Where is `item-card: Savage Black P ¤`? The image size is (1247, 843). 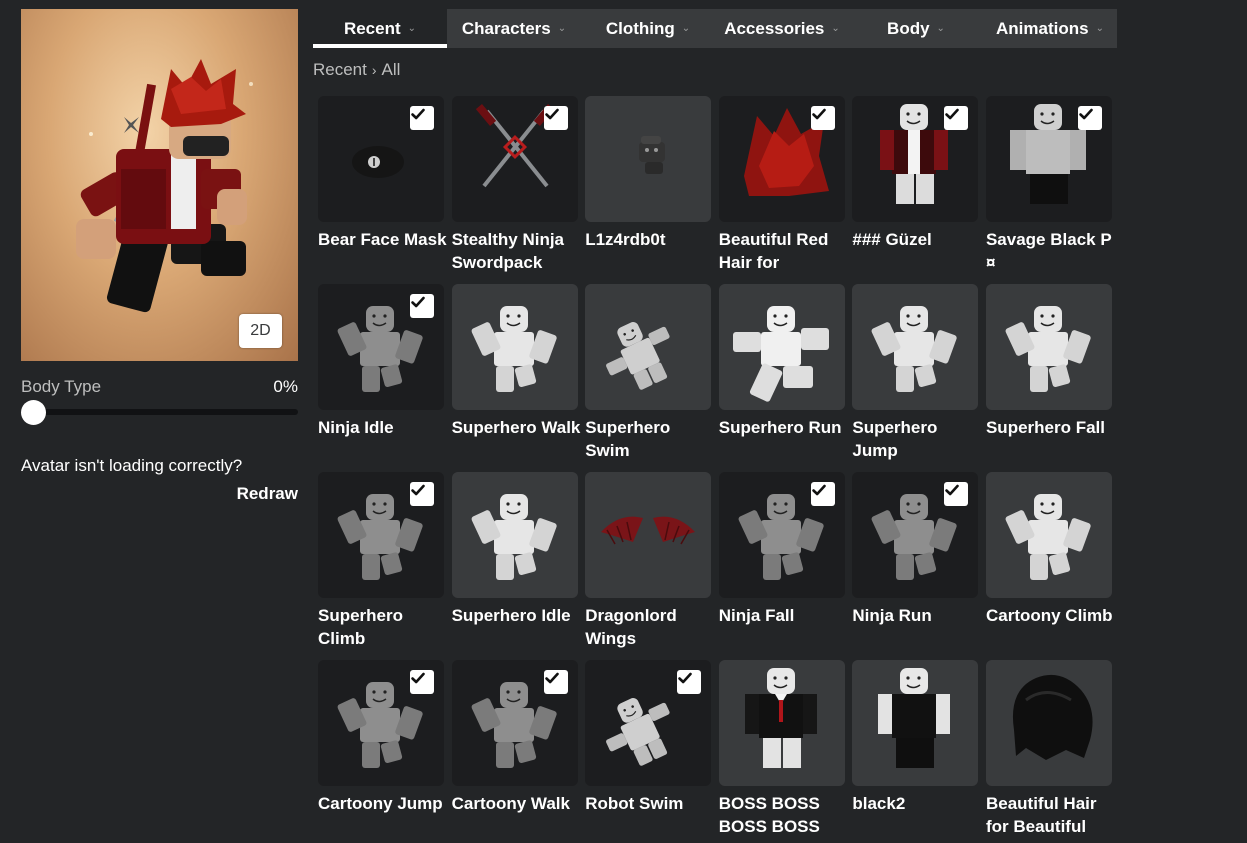 item-card: Savage Black P ¤ is located at coordinates (1048, 184).